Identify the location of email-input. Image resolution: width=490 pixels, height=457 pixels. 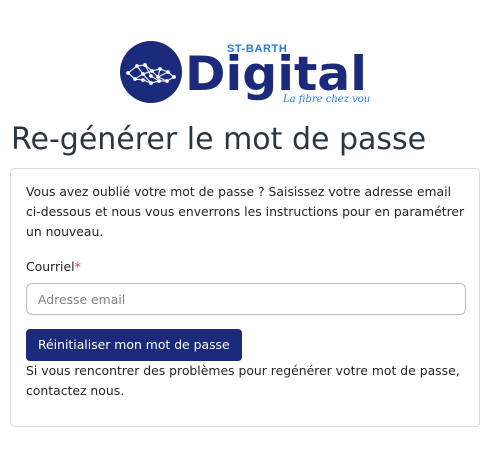
(246, 299).